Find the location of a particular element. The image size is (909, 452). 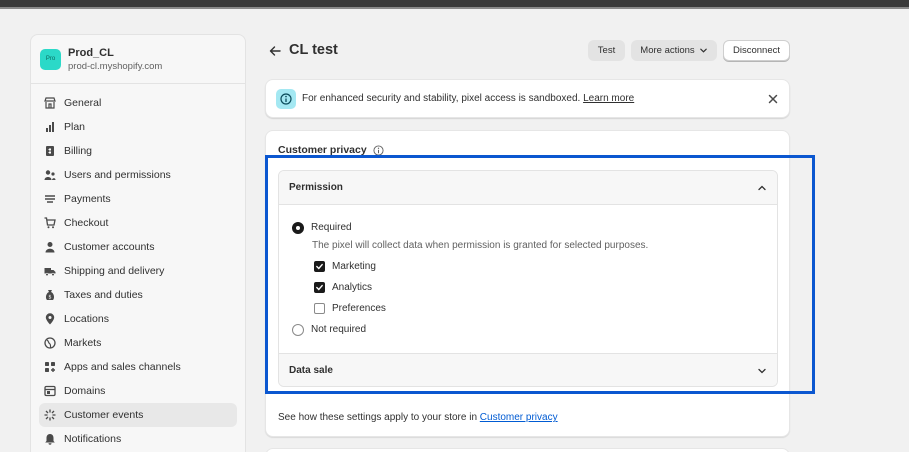

store-logo: Pro is located at coordinates (50, 59).